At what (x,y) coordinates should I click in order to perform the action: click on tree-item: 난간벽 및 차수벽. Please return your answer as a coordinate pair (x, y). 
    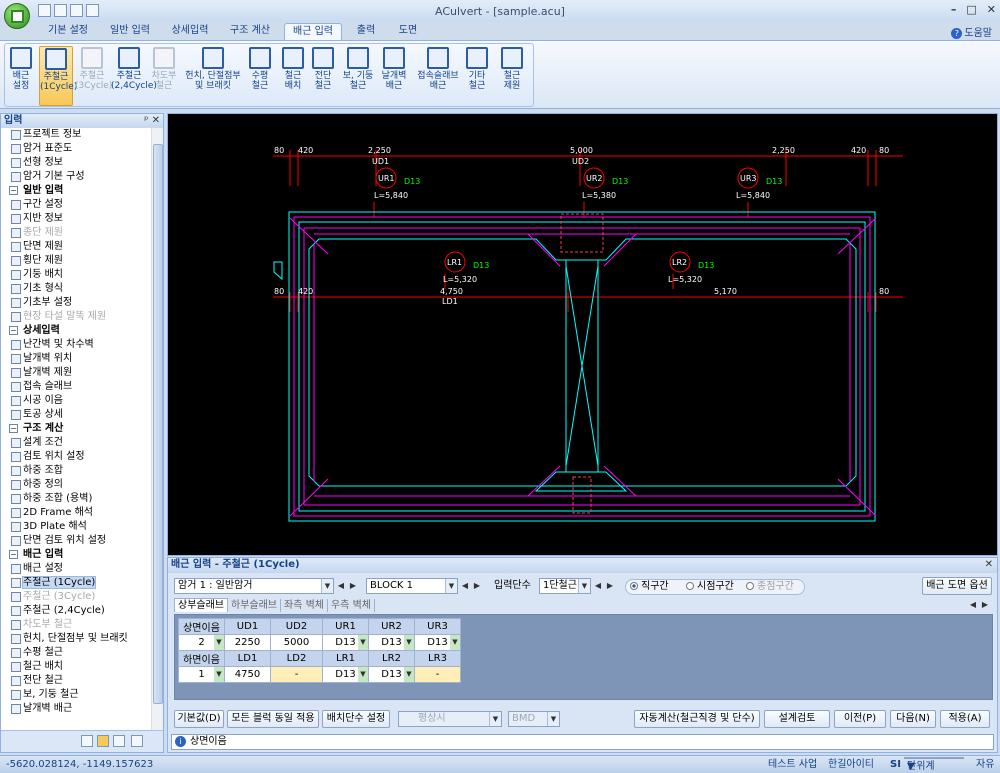
    Looking at the image, I should click on (78, 345).